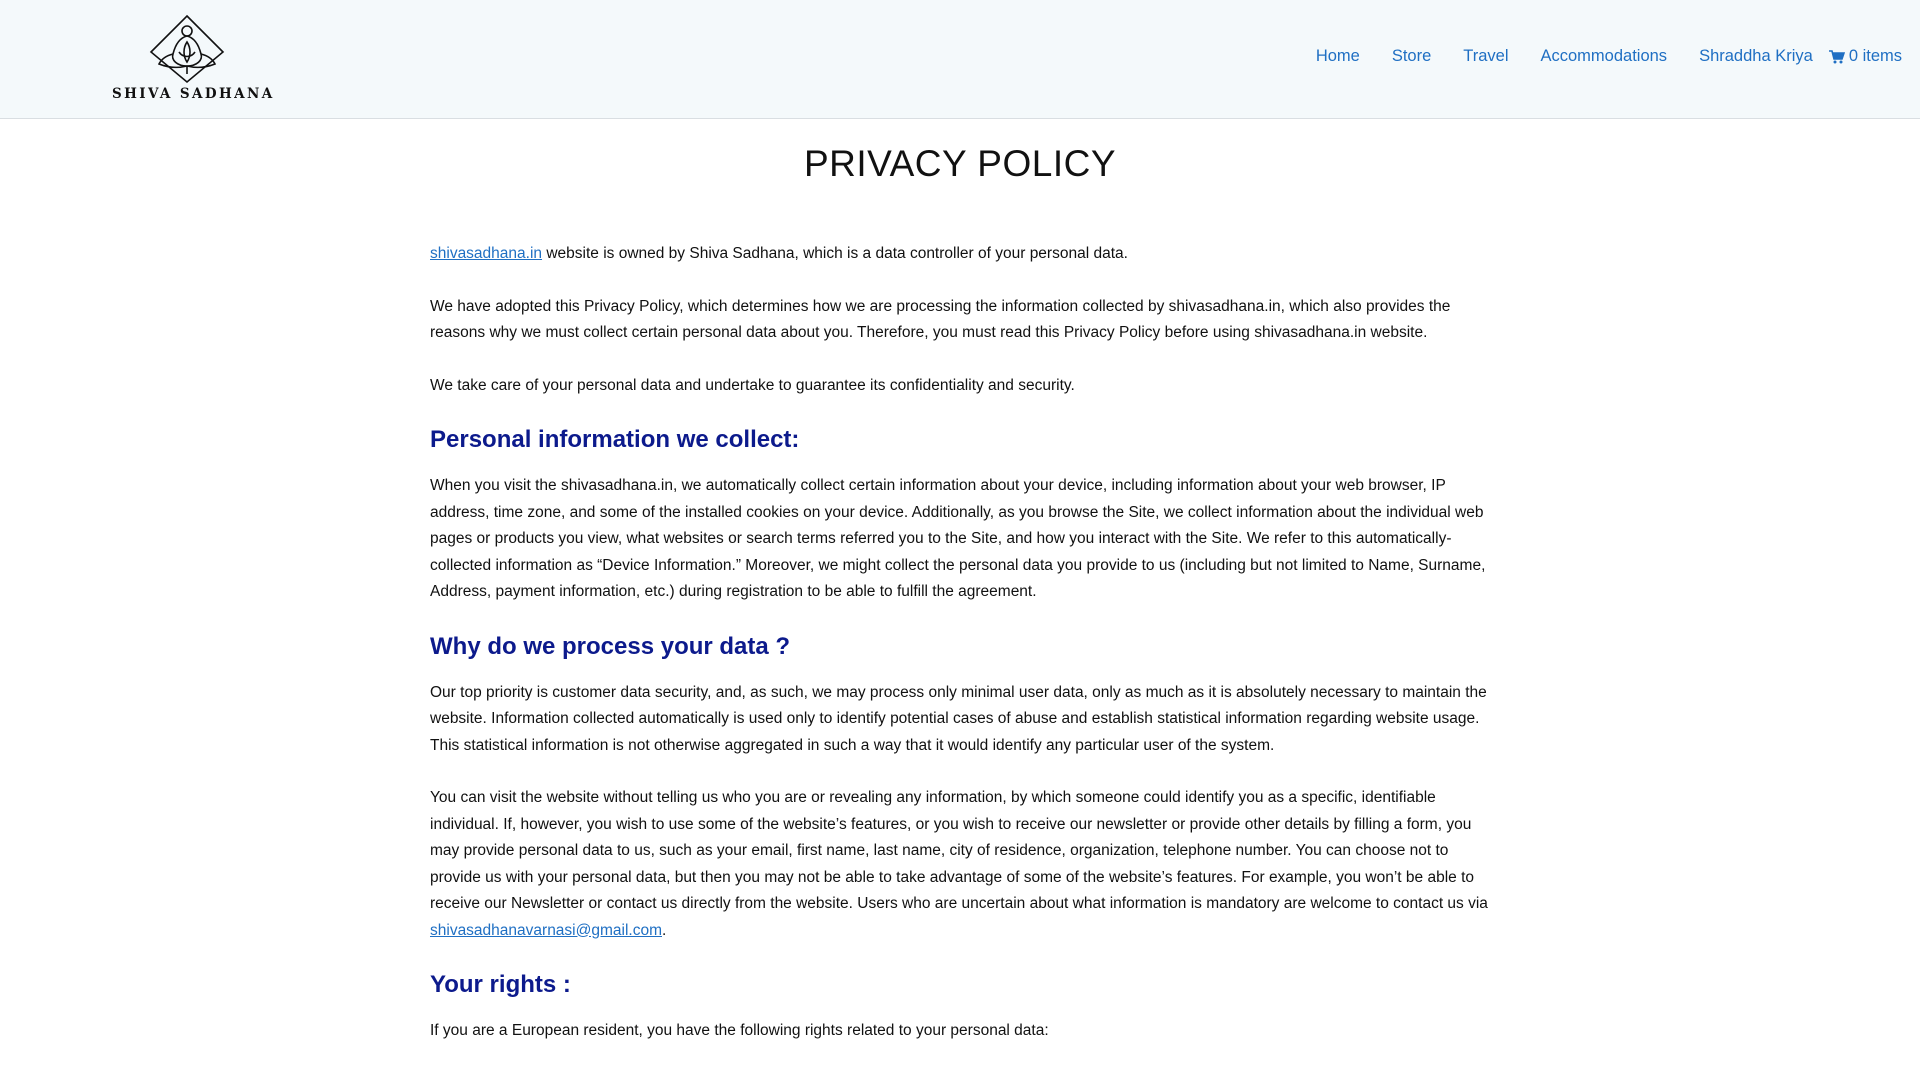 The height and width of the screenshot is (1080, 1920). Describe the element at coordinates (486, 253) in the screenshot. I see `site-link: shivasadhana.in` at that location.